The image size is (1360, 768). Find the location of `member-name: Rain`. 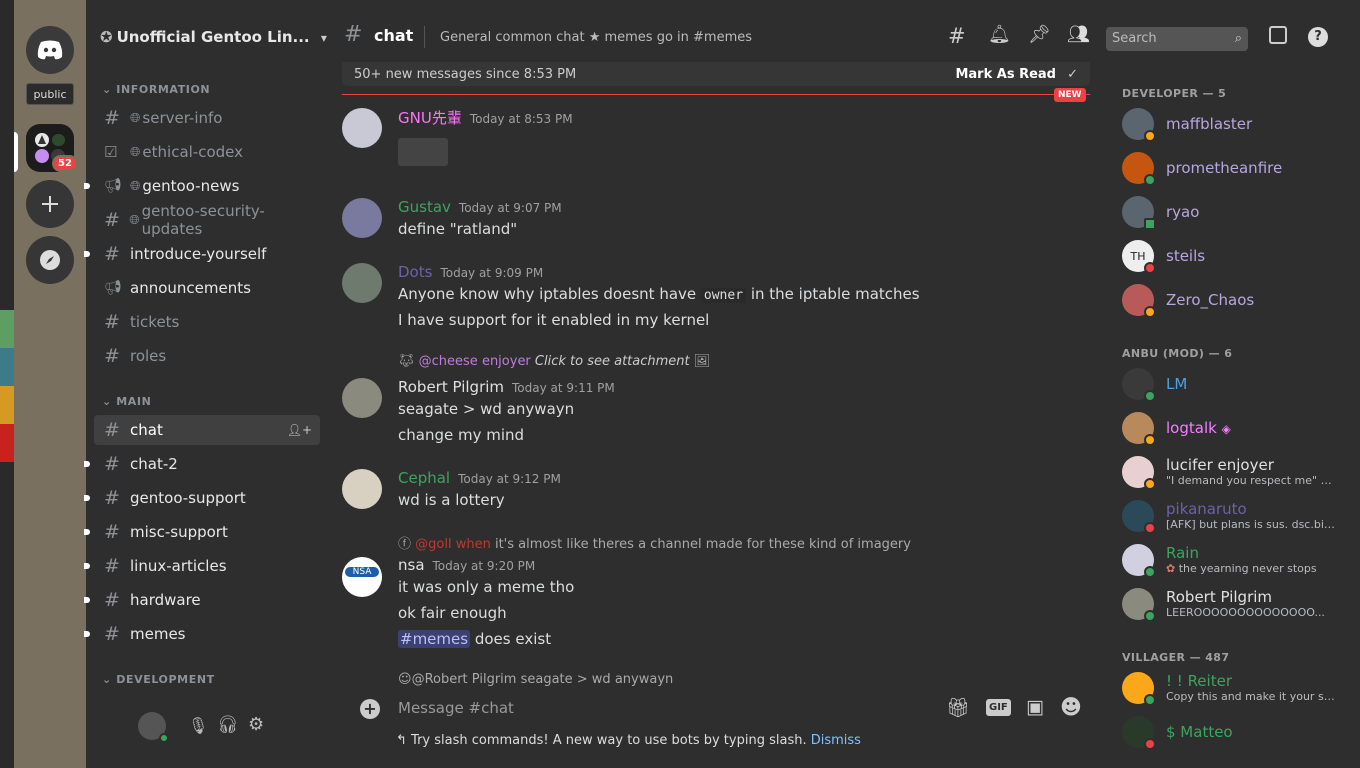

member-name: Rain is located at coordinates (1182, 553).